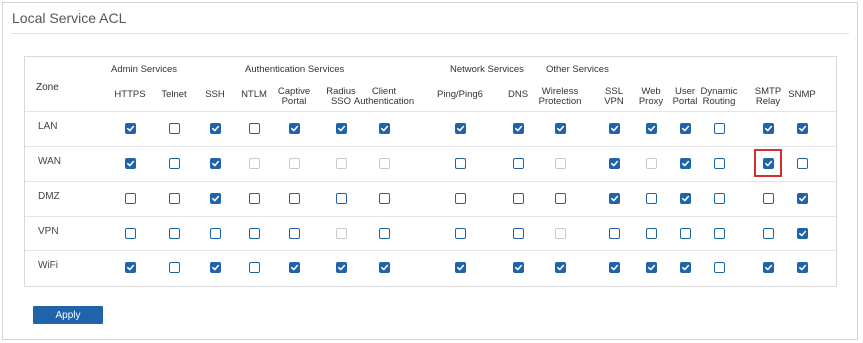 This screenshot has height=343, width=863. I want to click on group-header-network-services: Network Services, so click(487, 69).